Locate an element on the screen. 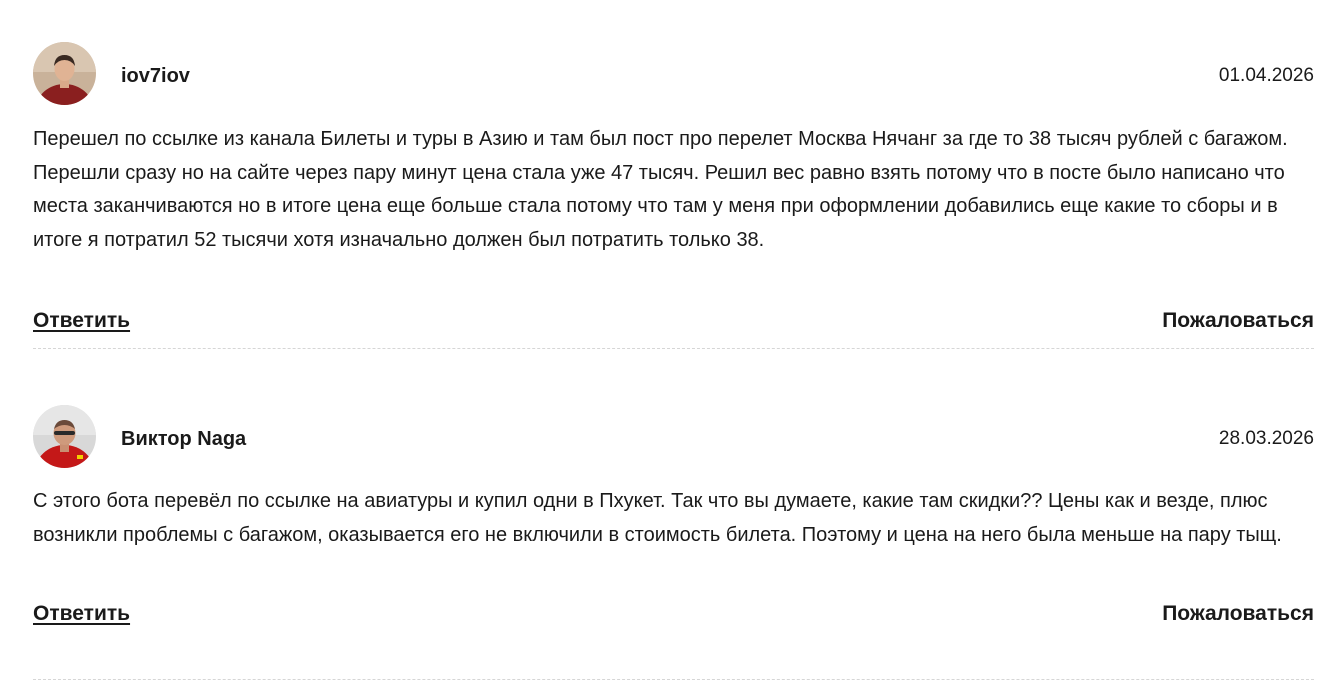 Image resolution: width=1330 pixels, height=681 pixels. comment-header: Виктор Naga 28.03.2026 is located at coordinates (673, 437).